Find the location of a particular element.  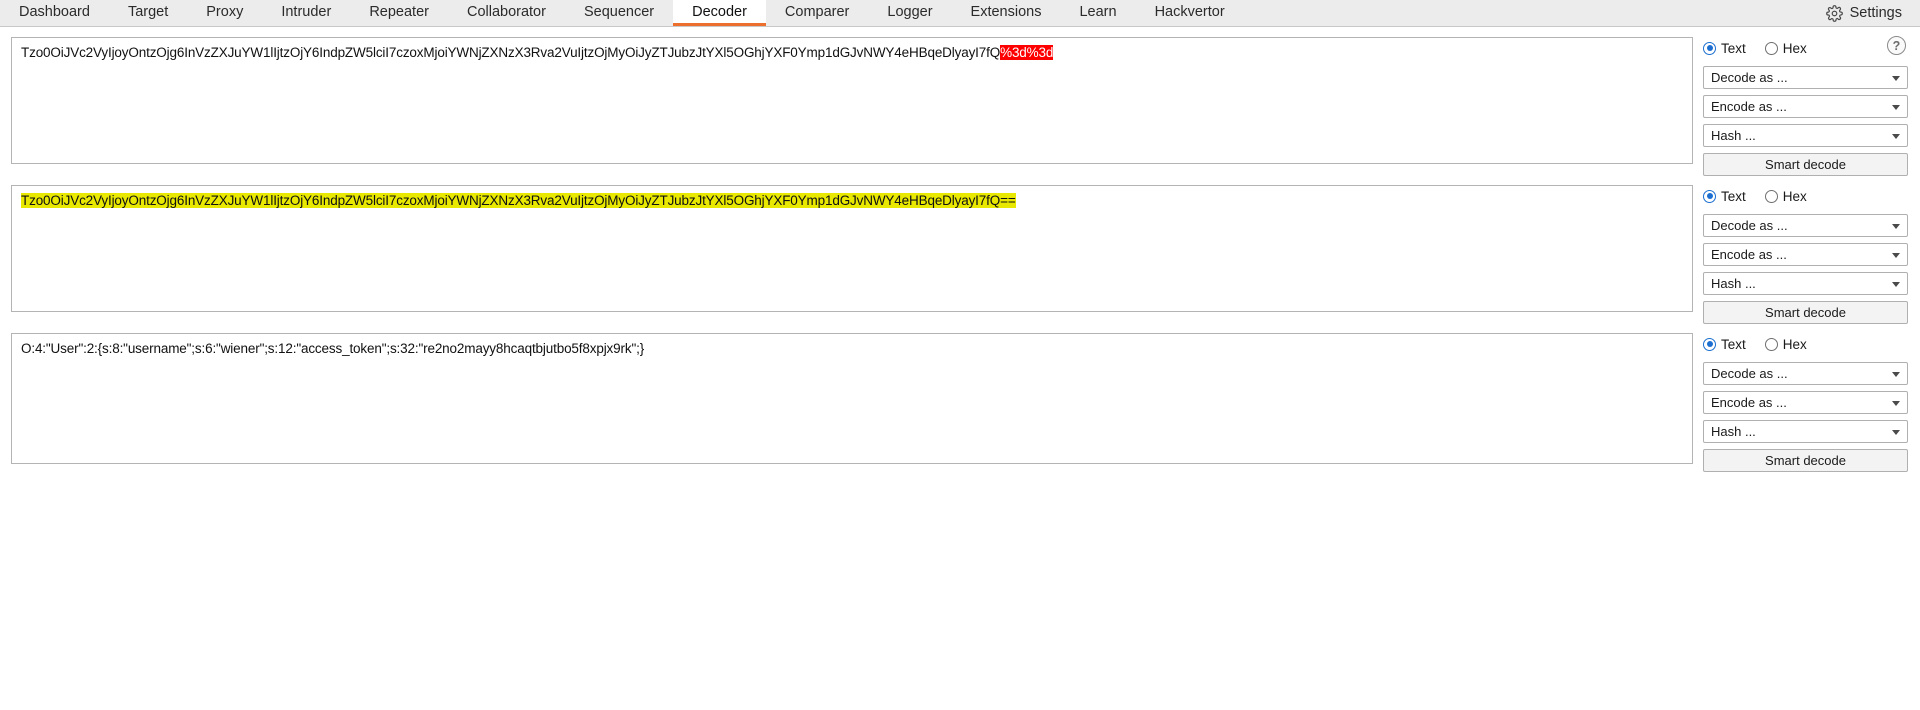

smart-decode-button-input: Smart decode is located at coordinates (1805, 164).